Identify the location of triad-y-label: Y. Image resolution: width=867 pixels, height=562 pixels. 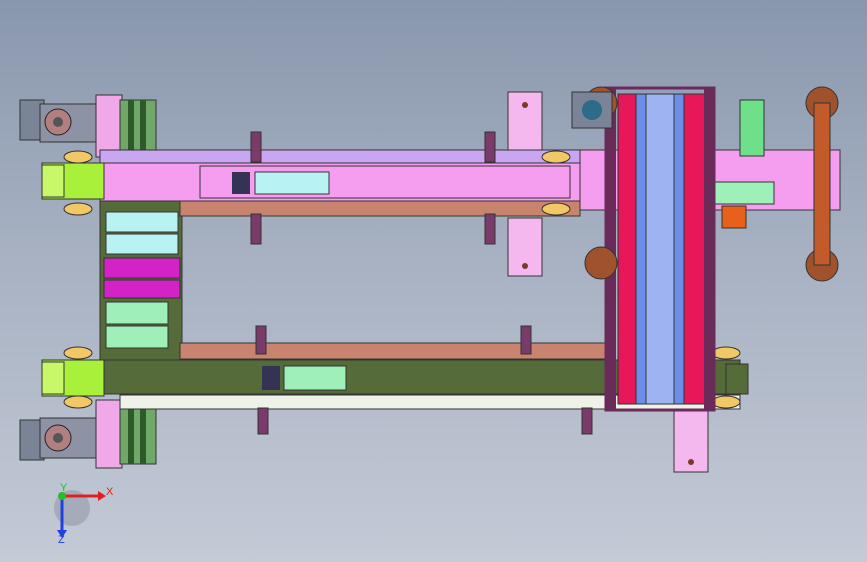
(64, 488).